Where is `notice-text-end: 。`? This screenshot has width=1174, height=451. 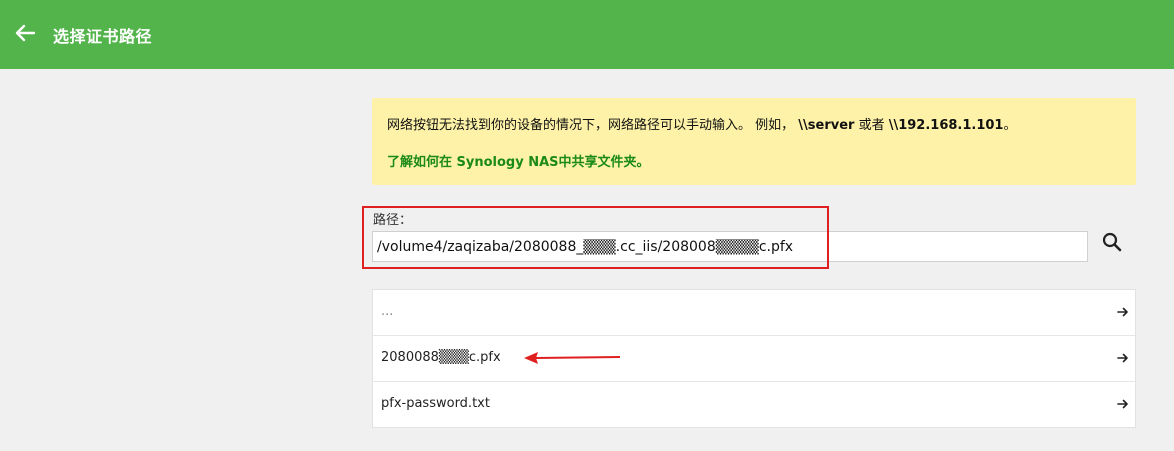
notice-text-end: 。 is located at coordinates (1010, 125).